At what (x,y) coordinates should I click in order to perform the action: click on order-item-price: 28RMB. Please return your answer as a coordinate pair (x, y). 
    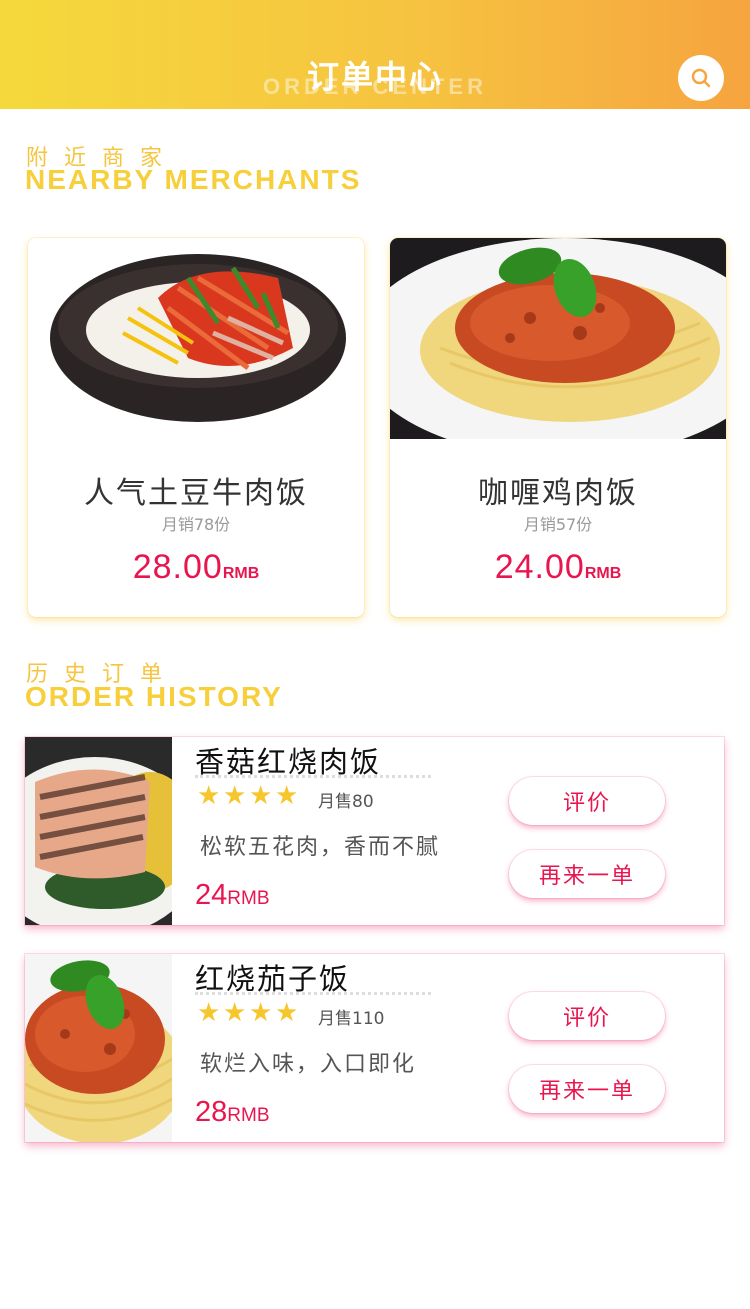
    Looking at the image, I should click on (232, 1112).